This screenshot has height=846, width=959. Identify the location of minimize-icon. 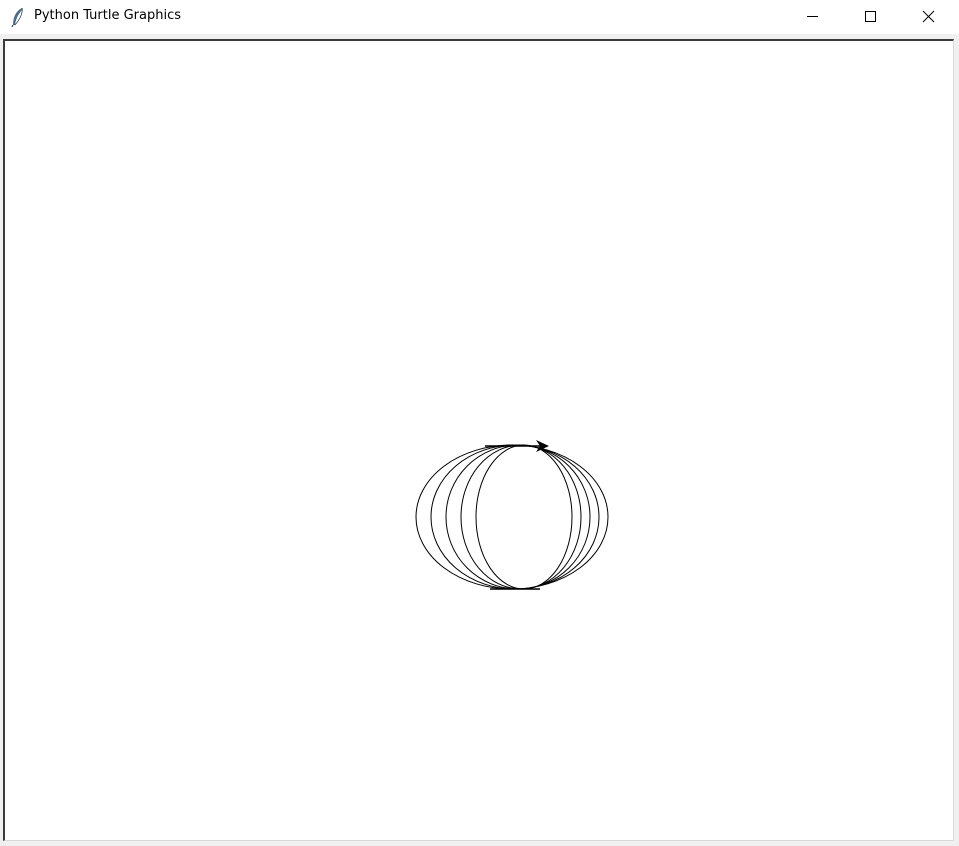
(812, 16).